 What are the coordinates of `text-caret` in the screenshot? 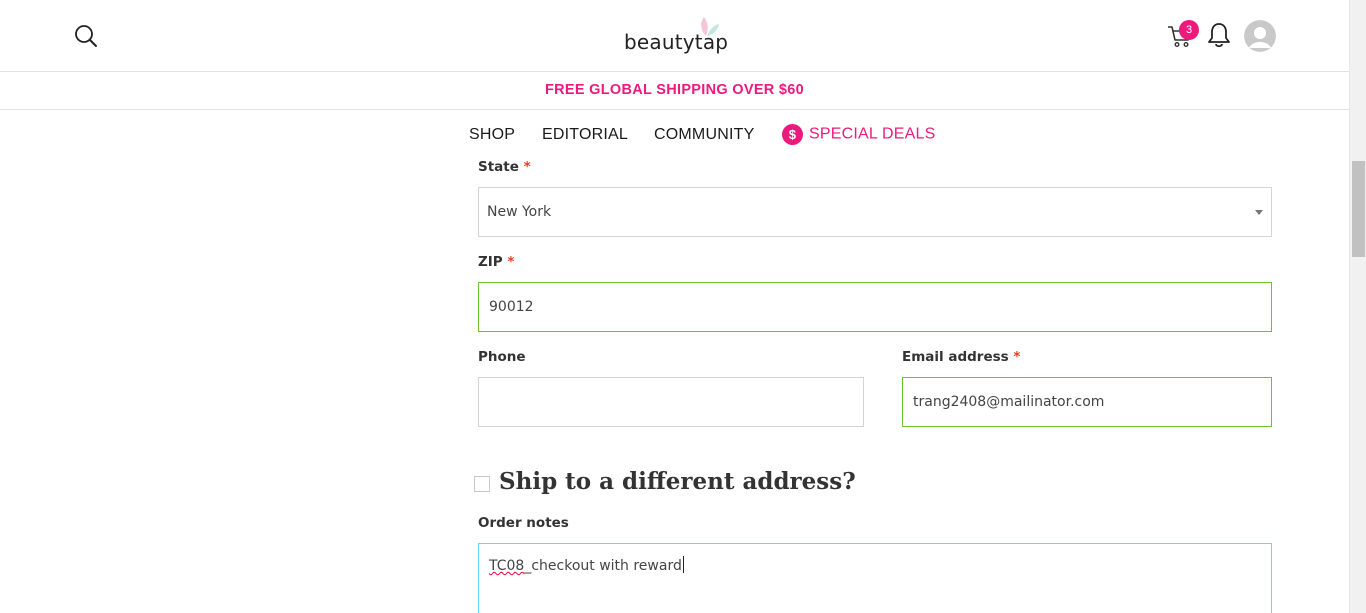 It's located at (683, 564).